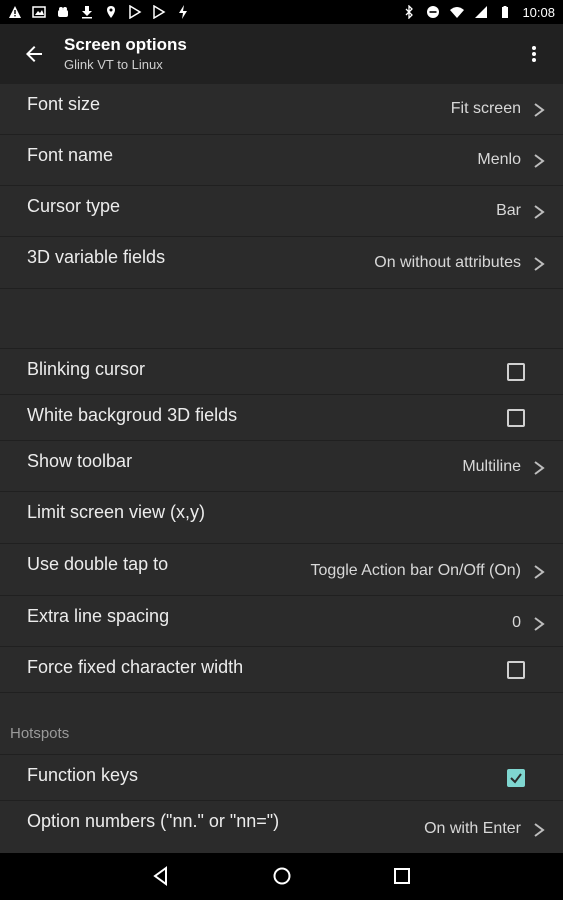 The height and width of the screenshot is (900, 563). Describe the element at coordinates (447, 262) in the screenshot. I see `setting-value: On without attributes` at that location.